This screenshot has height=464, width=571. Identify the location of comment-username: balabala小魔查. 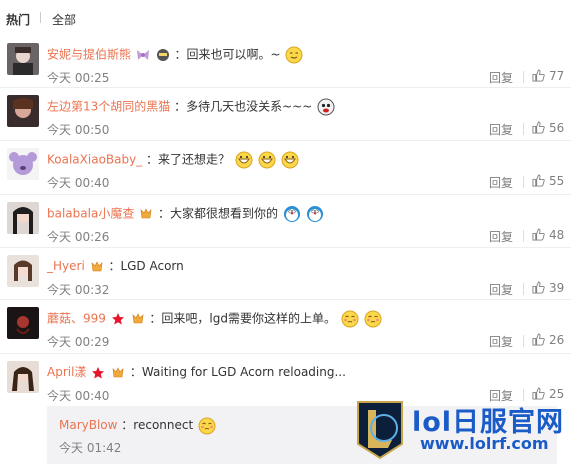
(90, 214).